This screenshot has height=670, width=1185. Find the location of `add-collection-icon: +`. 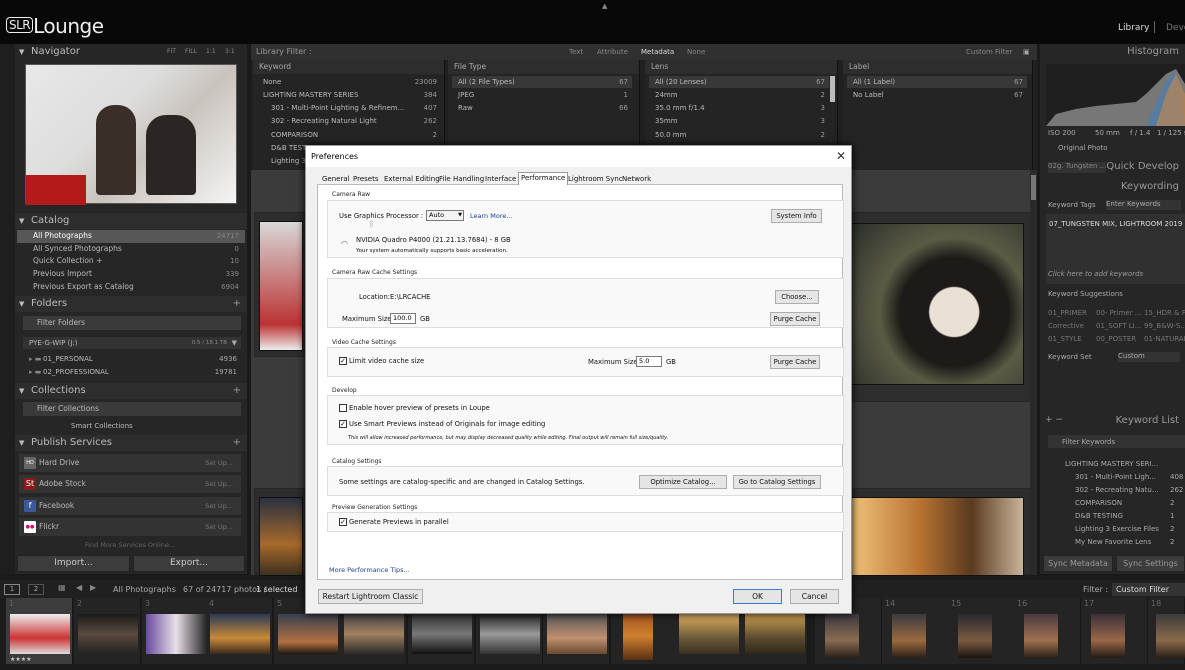

add-collection-icon: + is located at coordinates (237, 391).